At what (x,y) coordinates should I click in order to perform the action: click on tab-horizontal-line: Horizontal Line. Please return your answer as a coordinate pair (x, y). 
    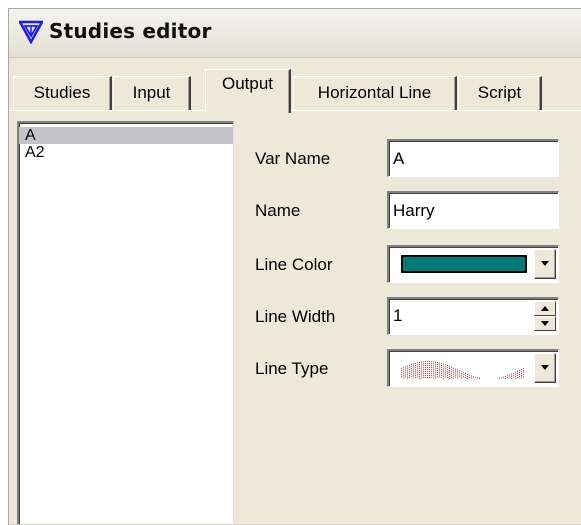
    Looking at the image, I should click on (375, 93).